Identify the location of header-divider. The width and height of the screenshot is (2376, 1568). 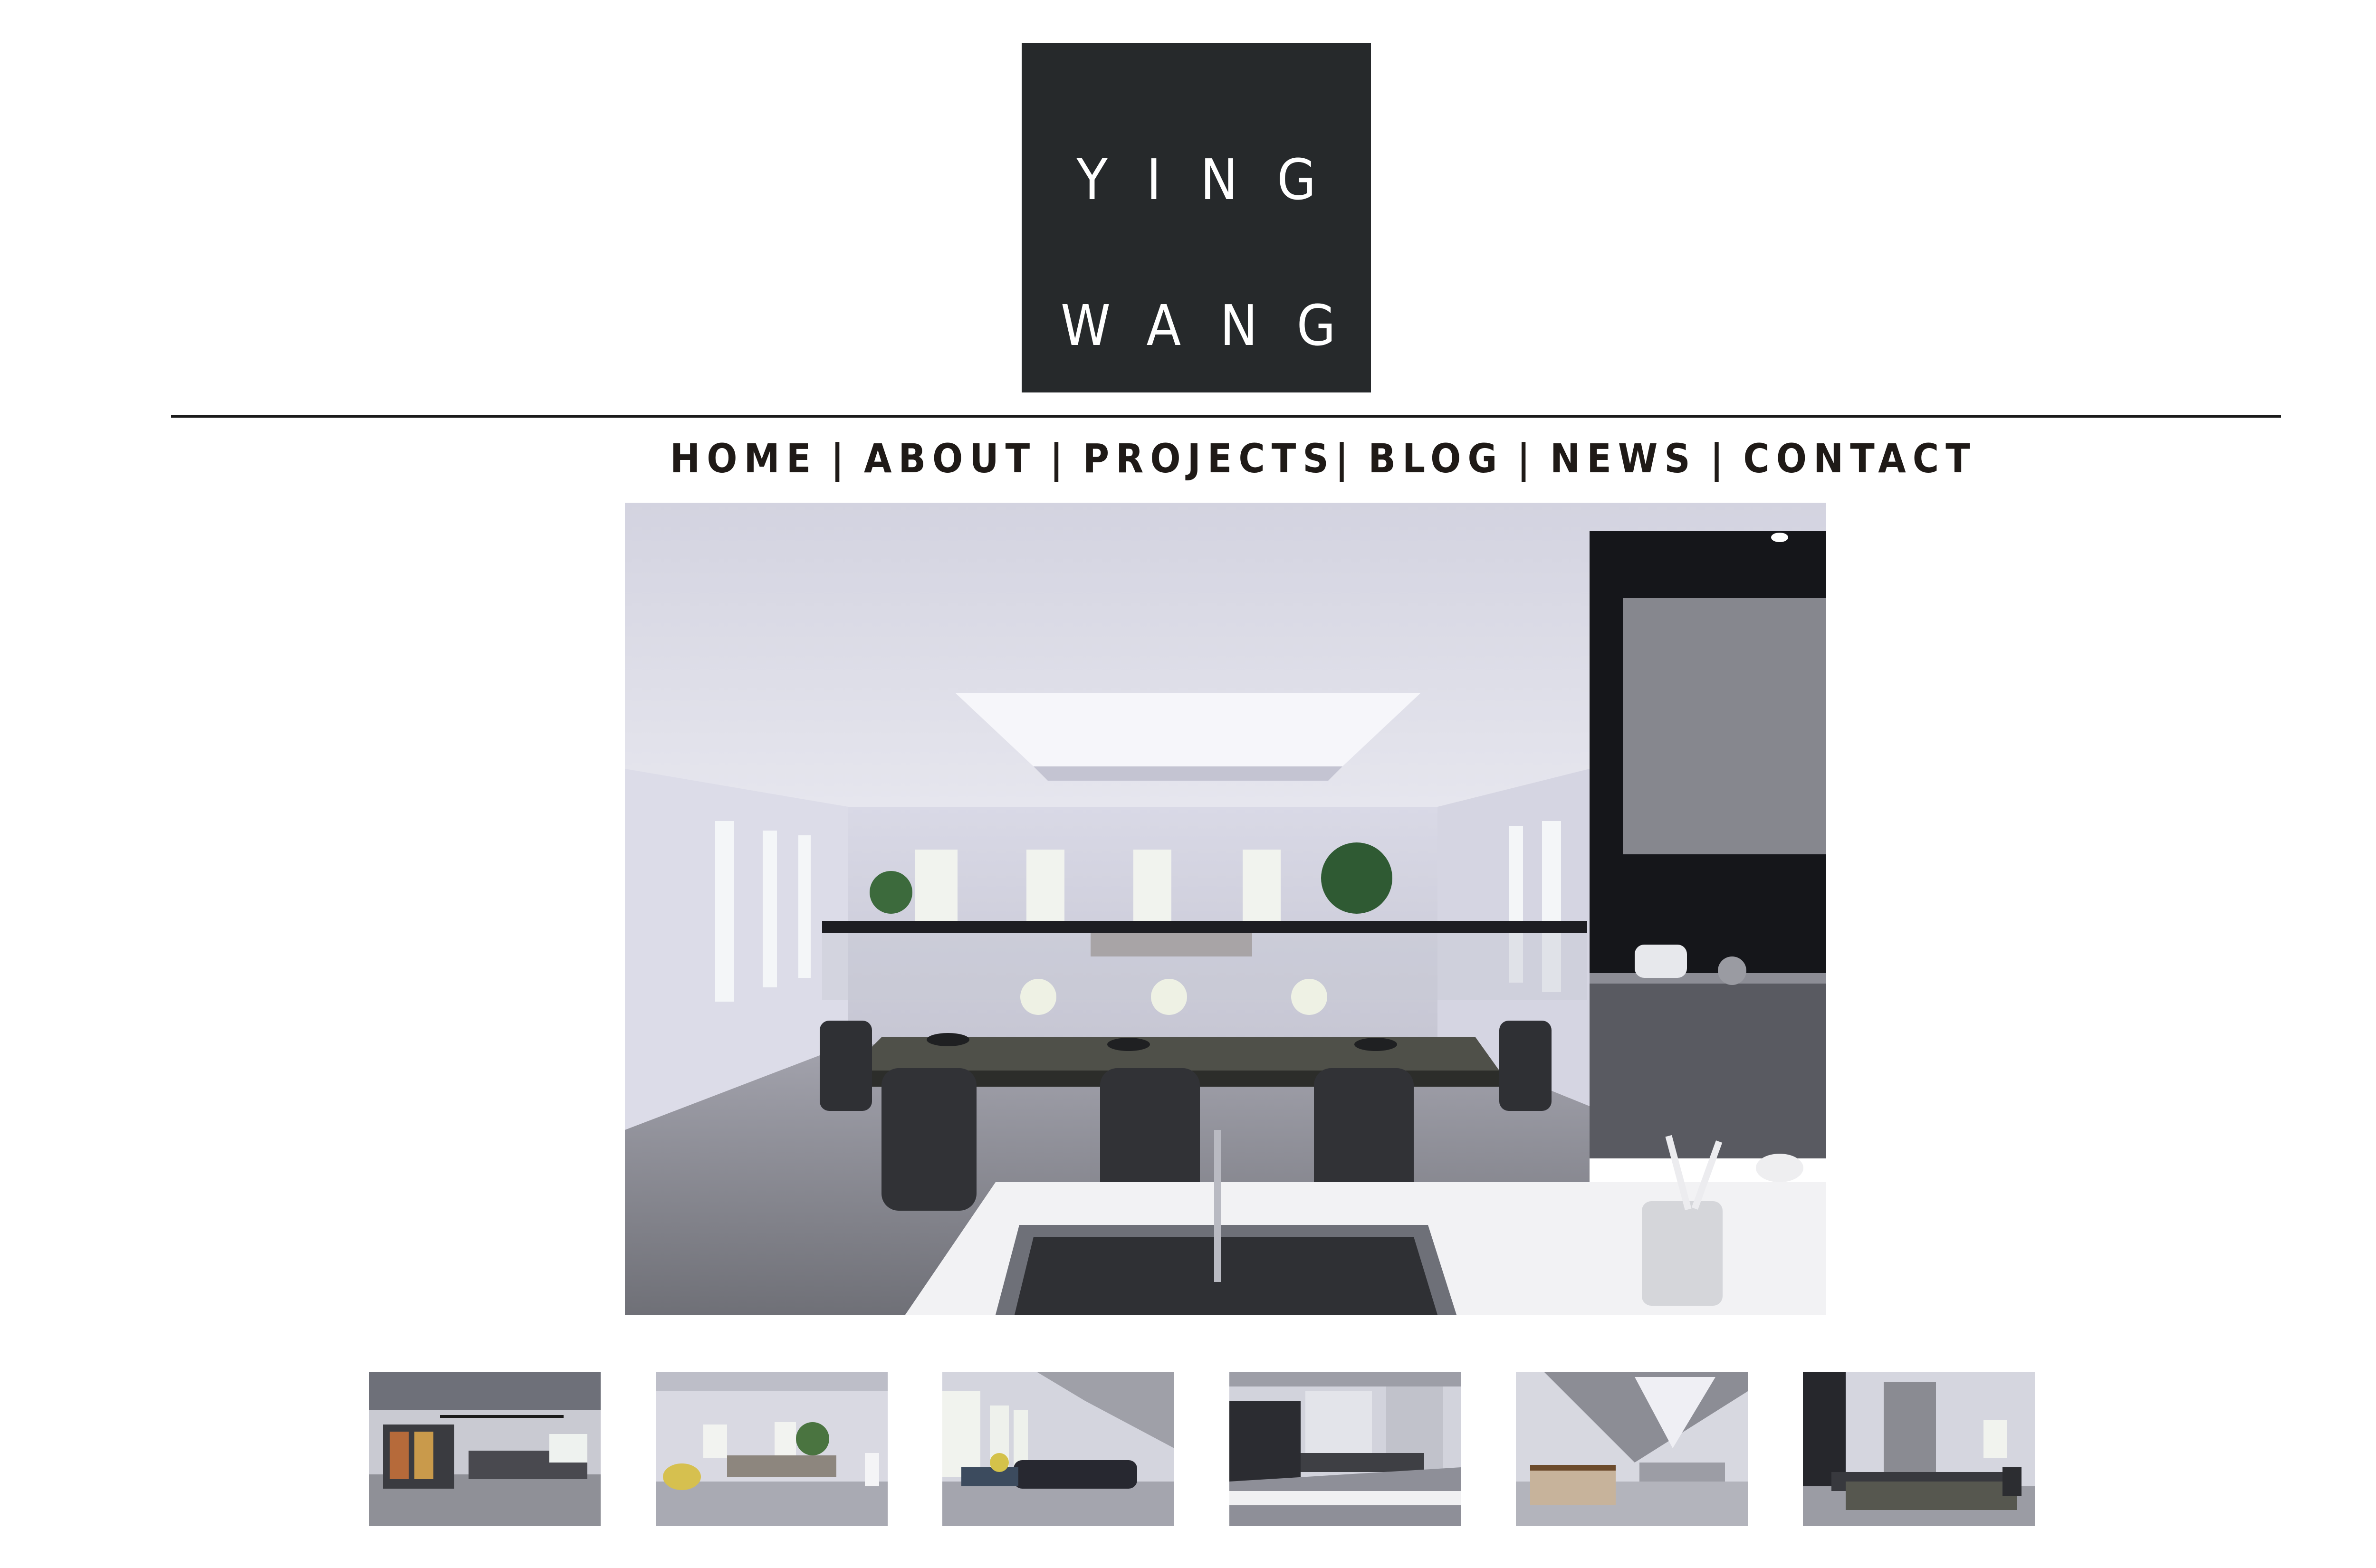
(1226, 417).